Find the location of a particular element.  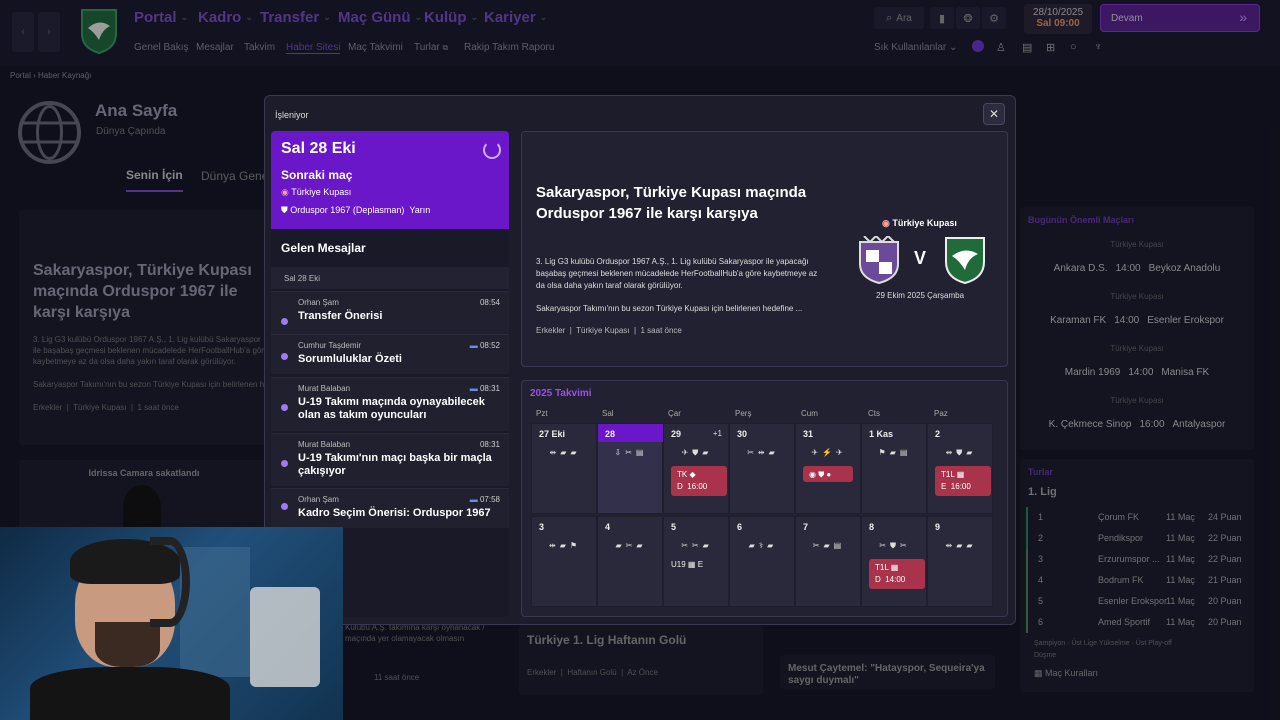

calendar-day: 9 ⇹▰▰ is located at coordinates (960, 561).